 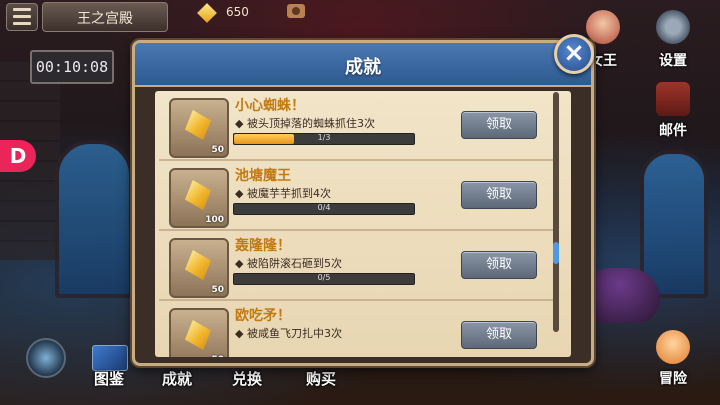 I want to click on progress-text: 0/4, so click(x=324, y=207).